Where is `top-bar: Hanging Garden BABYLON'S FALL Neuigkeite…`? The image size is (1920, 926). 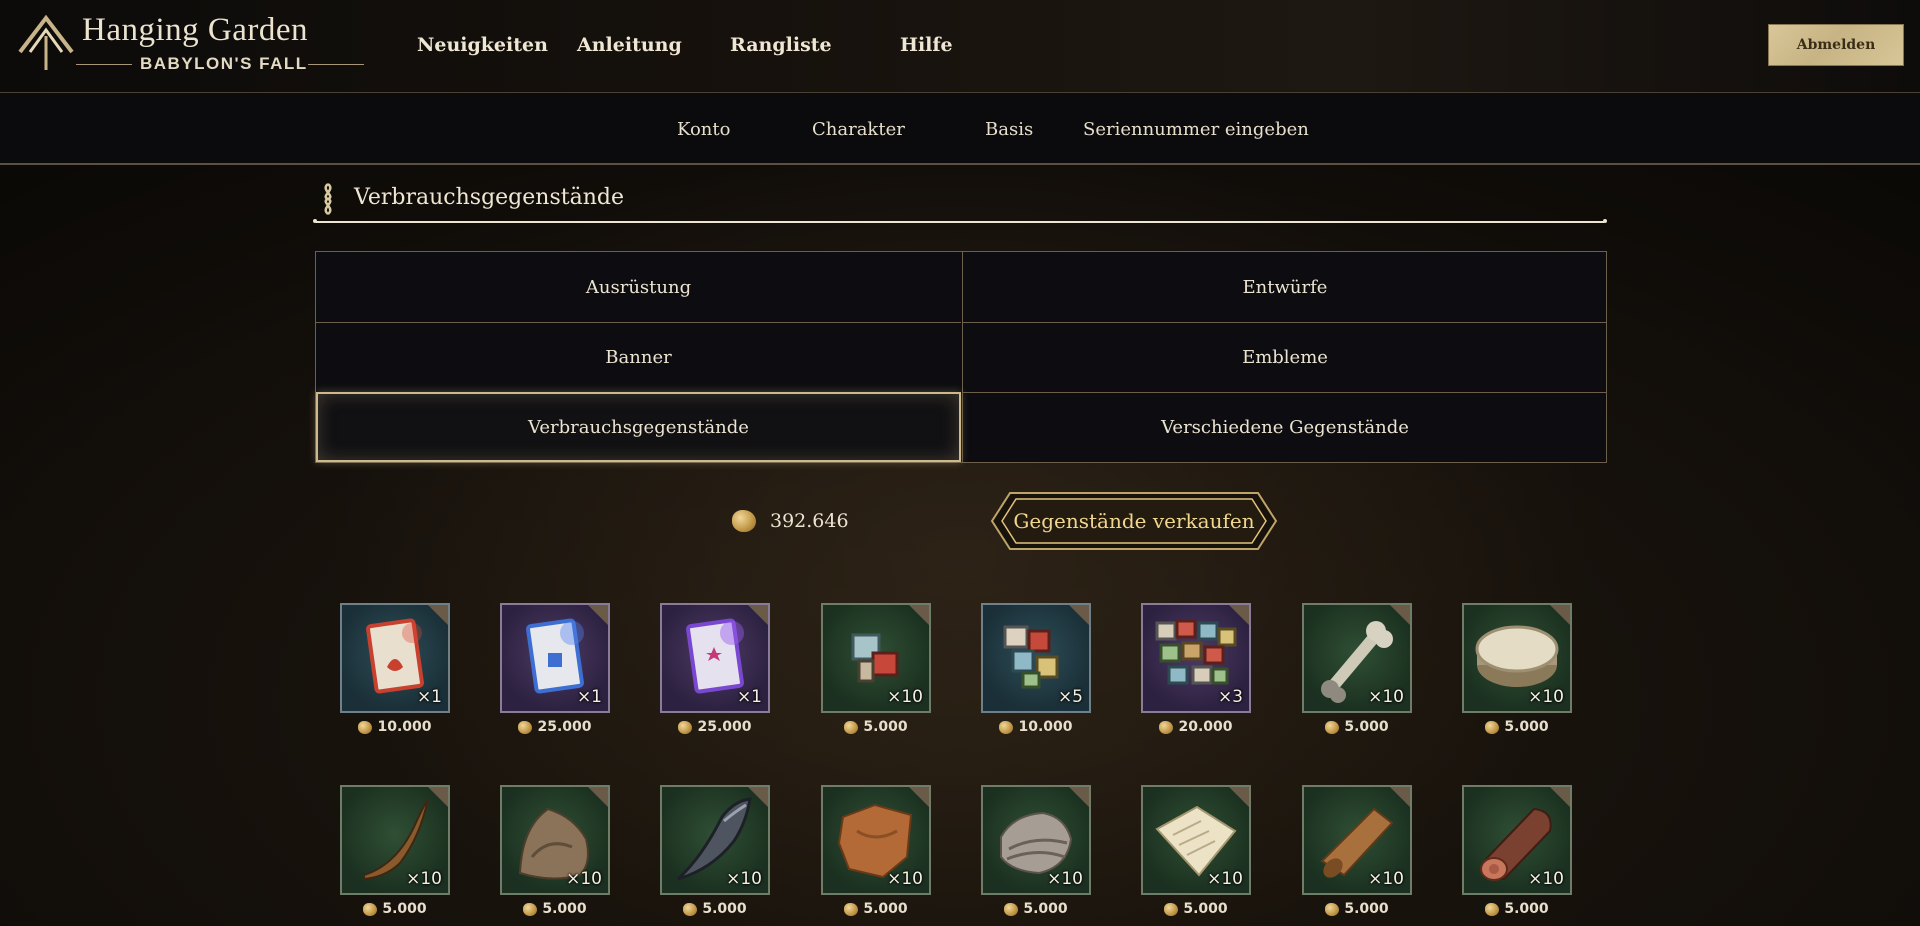 top-bar: Hanging Garden BABYLON'S FALL Neuigkeite… is located at coordinates (960, 46).